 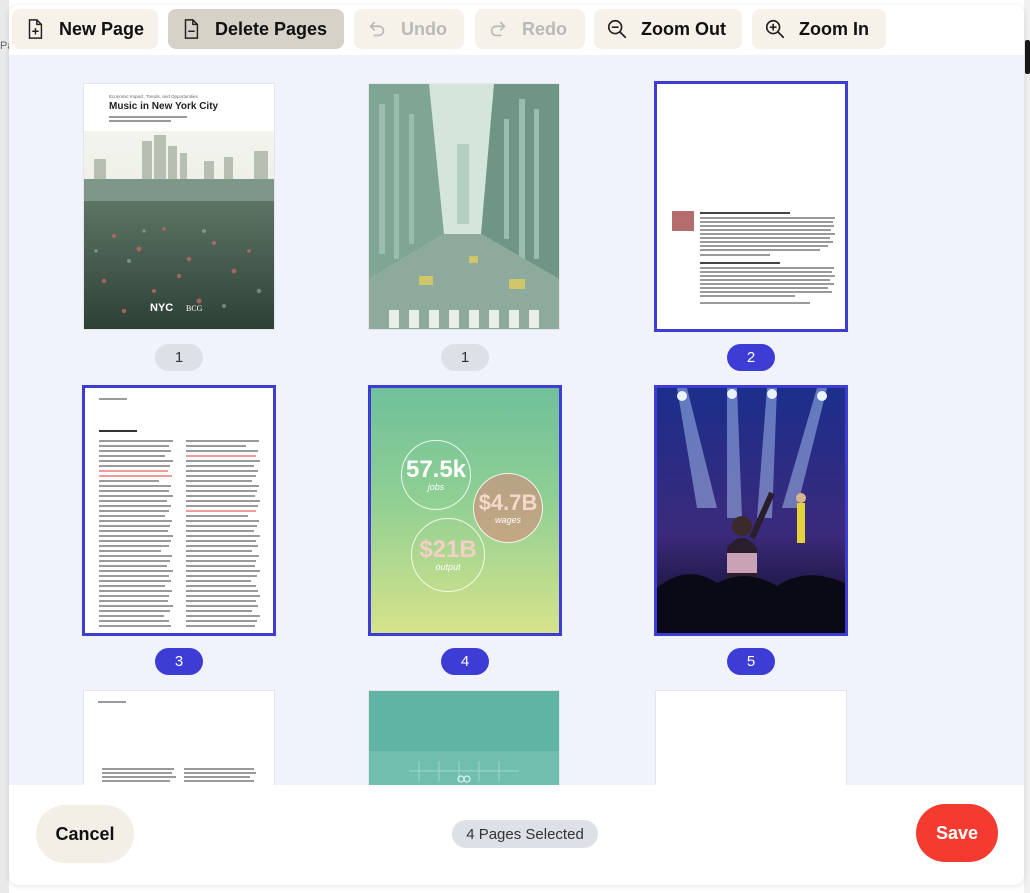 What do you see at coordinates (179, 738) in the screenshot?
I see `page-thumbnail-text` at bounding box center [179, 738].